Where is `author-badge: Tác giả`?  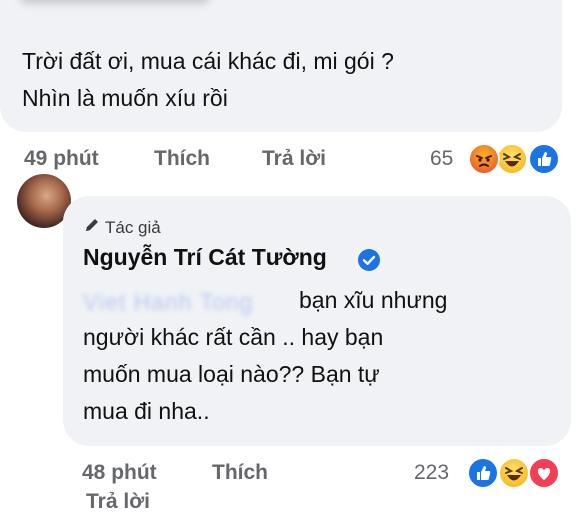
author-badge: Tác giả is located at coordinates (133, 227).